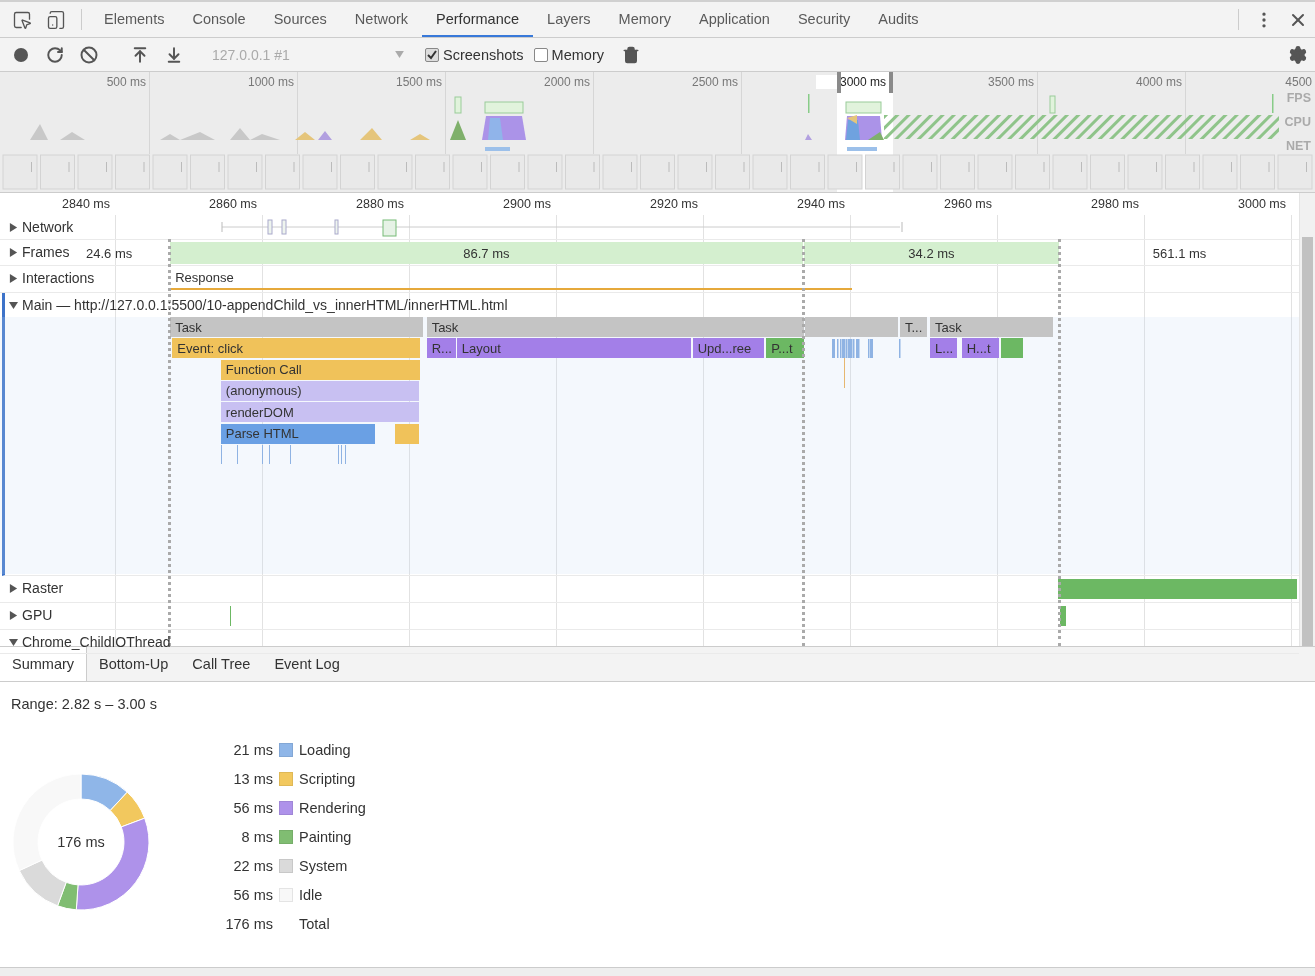 The height and width of the screenshot is (976, 1315). I want to click on panel-tab: Layers, so click(569, 19).